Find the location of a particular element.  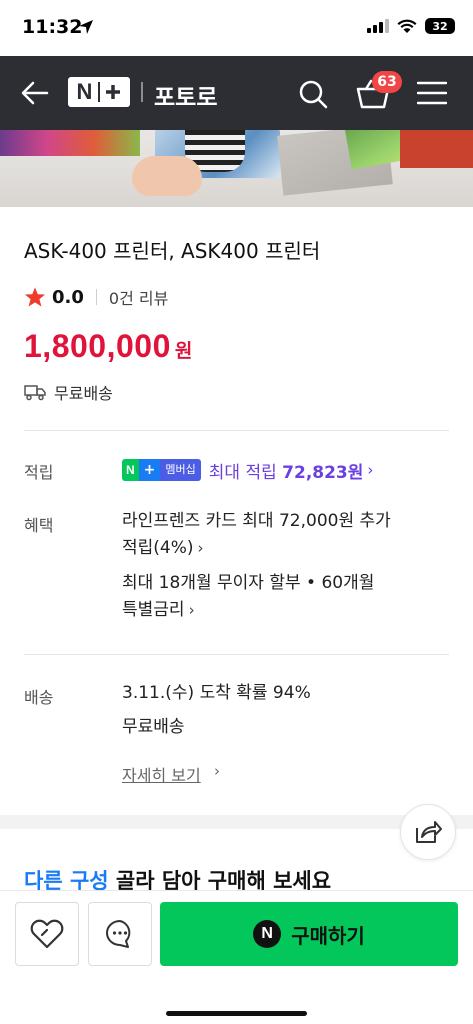

installment-line2: 특별금리 › is located at coordinates (158, 610).